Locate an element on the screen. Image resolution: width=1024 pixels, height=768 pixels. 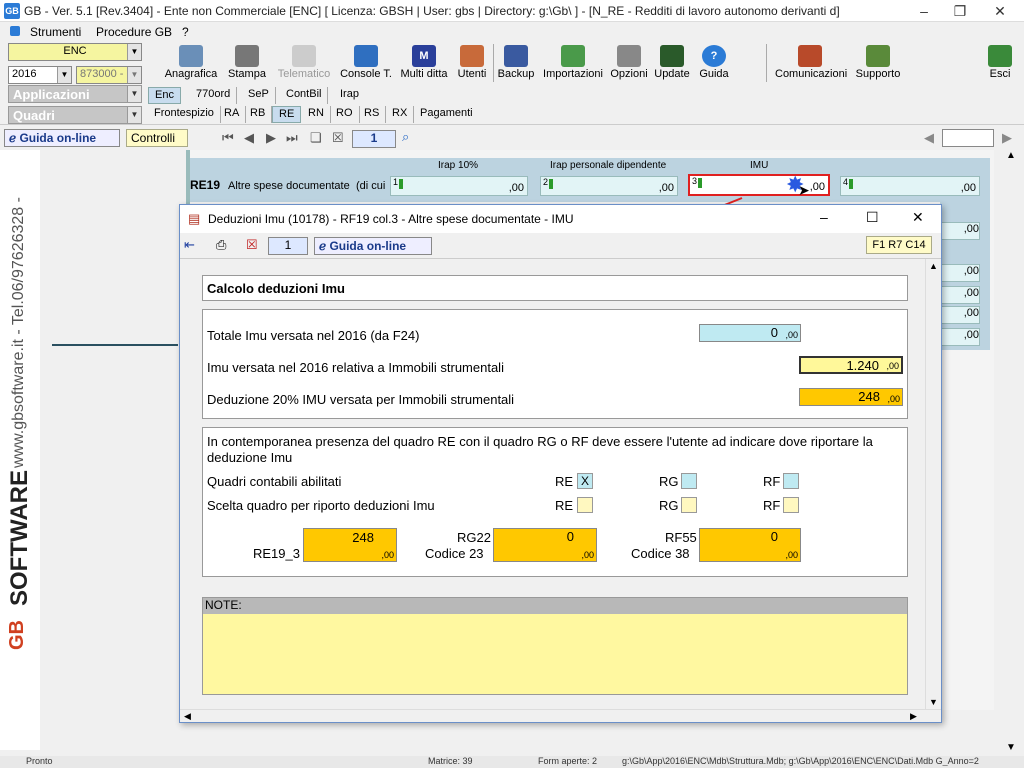
importazioni-button: Importazioni is located at coordinates (573, 63).